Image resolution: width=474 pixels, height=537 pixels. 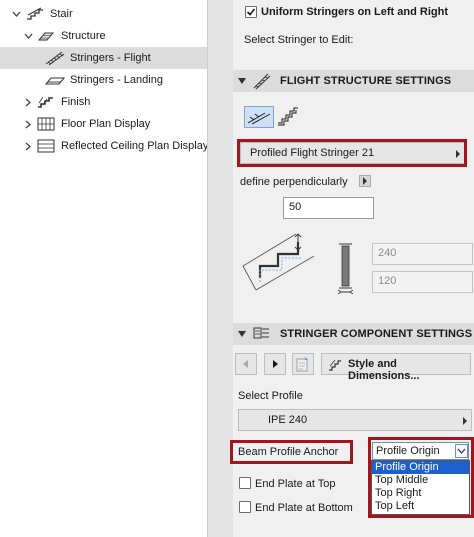 What do you see at coordinates (103, 14) in the screenshot?
I see `tree-item-stair: Stair` at bounding box center [103, 14].